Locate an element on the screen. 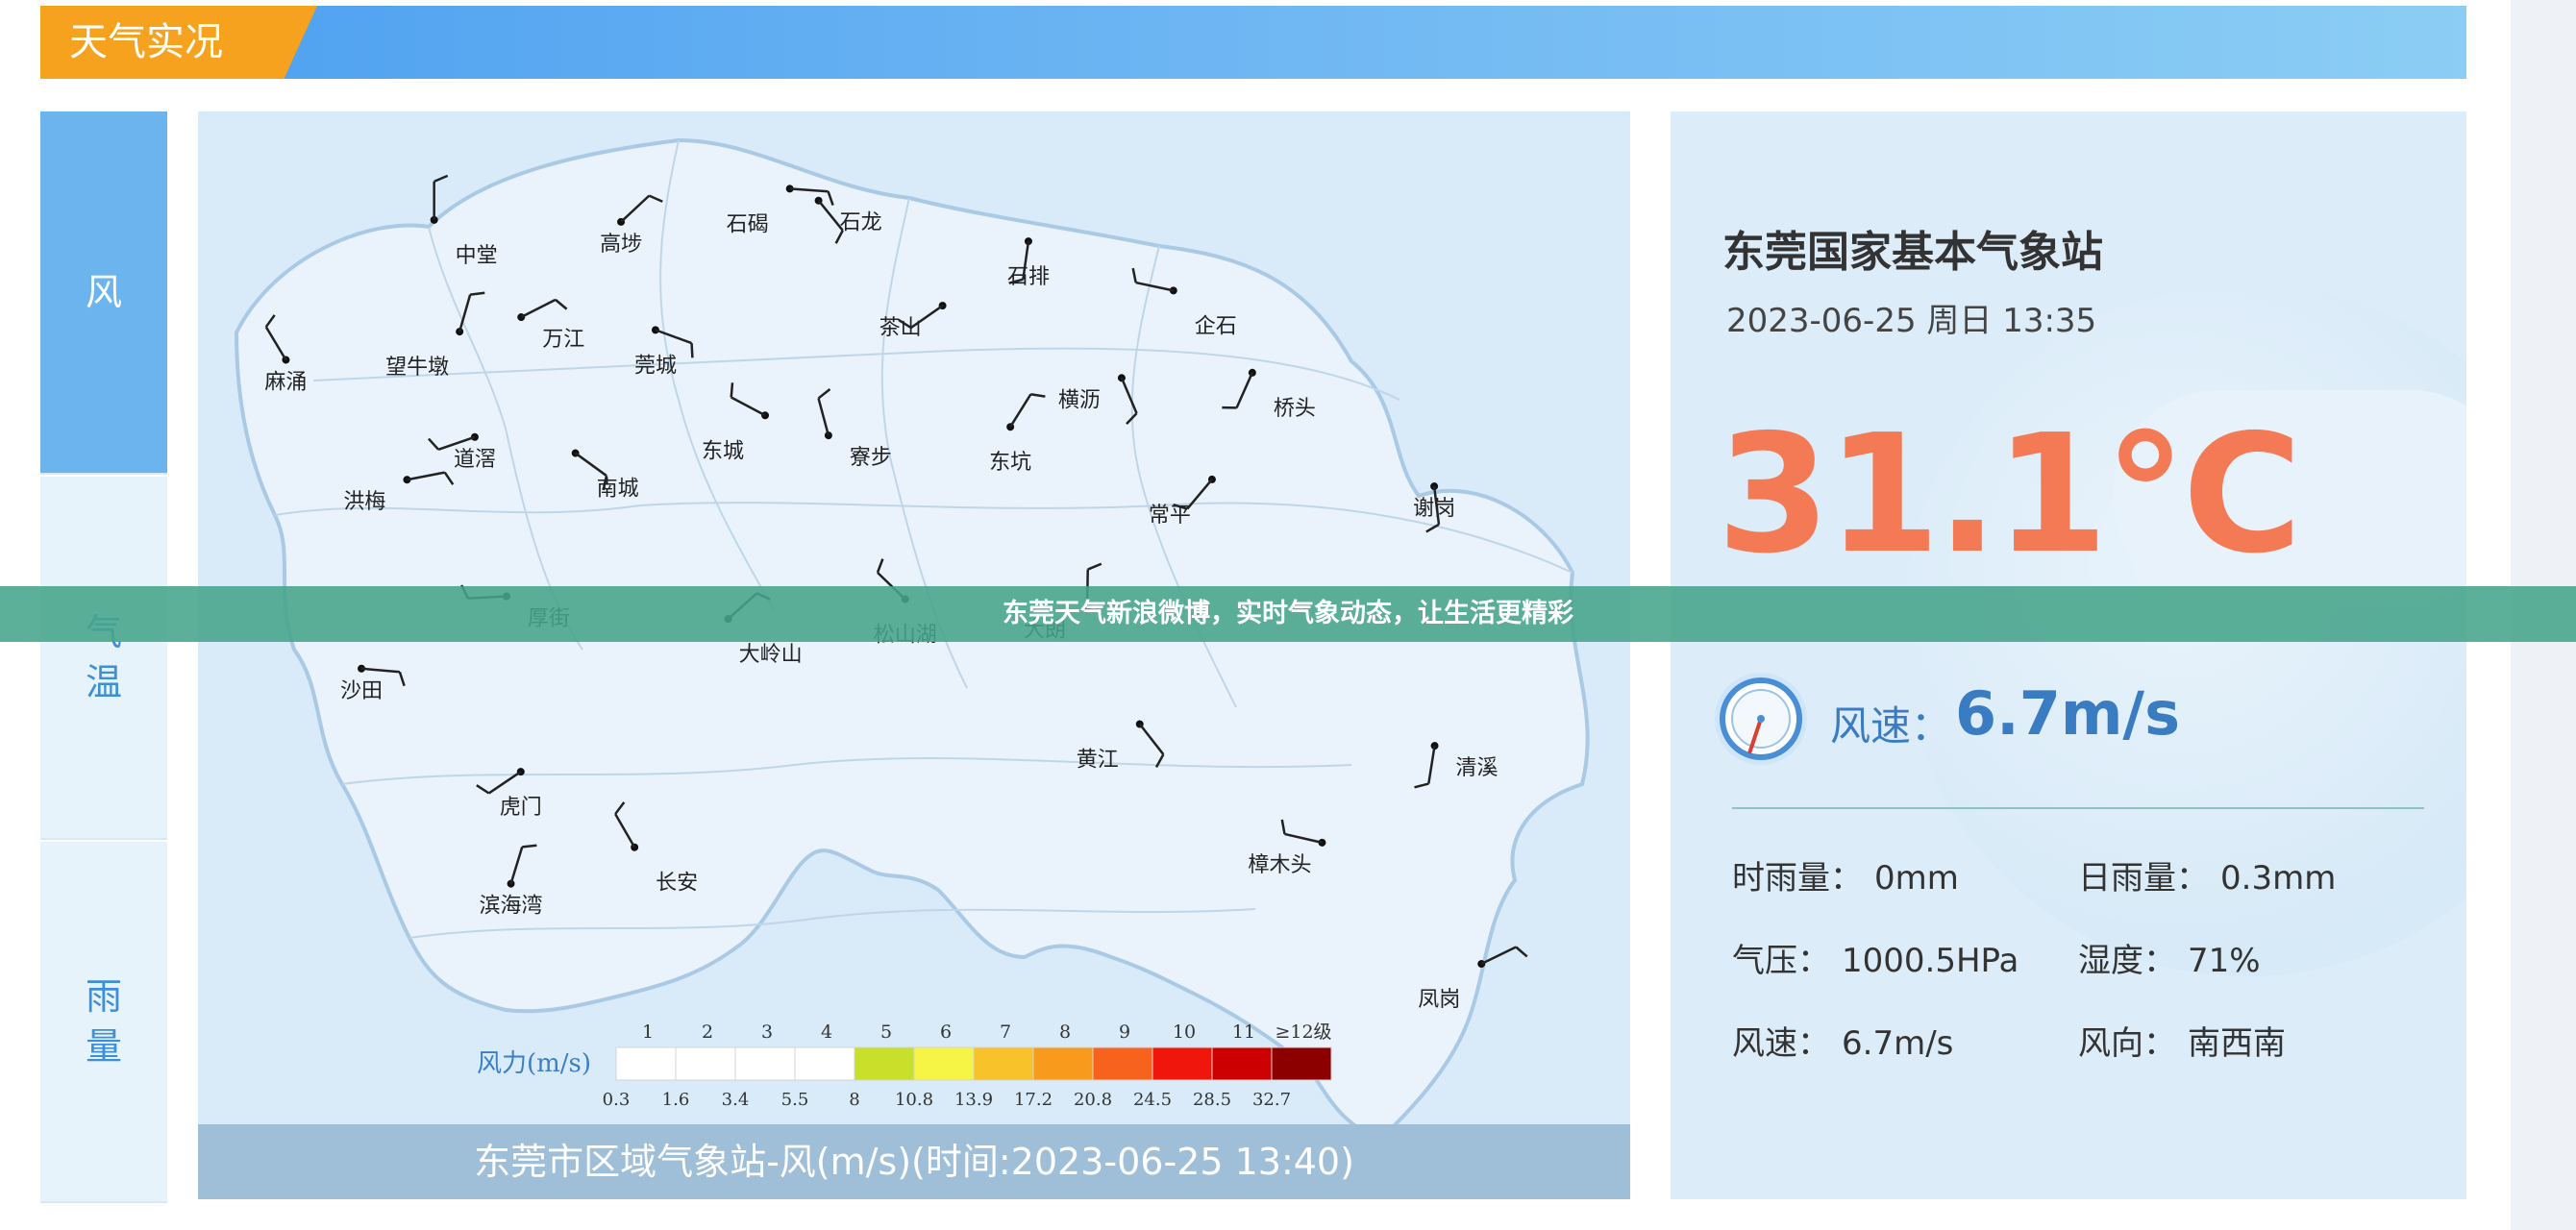 This screenshot has width=2576, height=1230. legend-threshold: 0.3 is located at coordinates (617, 1100).